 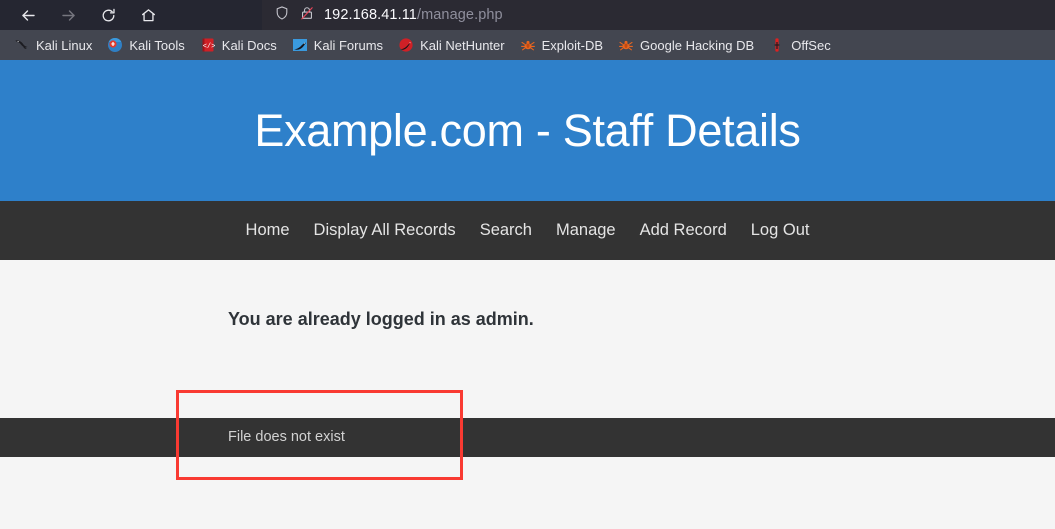 I want to click on nav-link-manage: Manage, so click(x=586, y=230).